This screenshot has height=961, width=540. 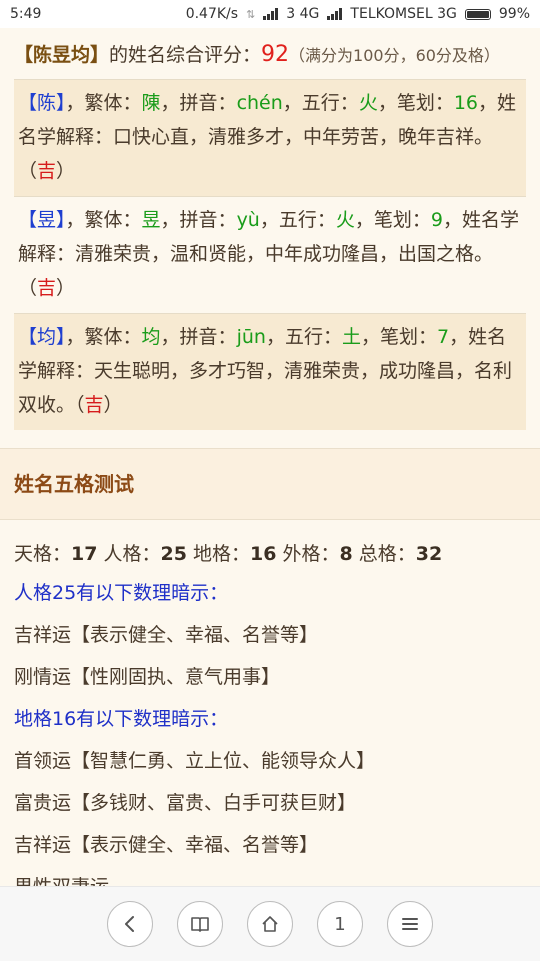 What do you see at coordinates (270, 876) in the screenshot?
I see `fortune-line: 男性双妻运` at bounding box center [270, 876].